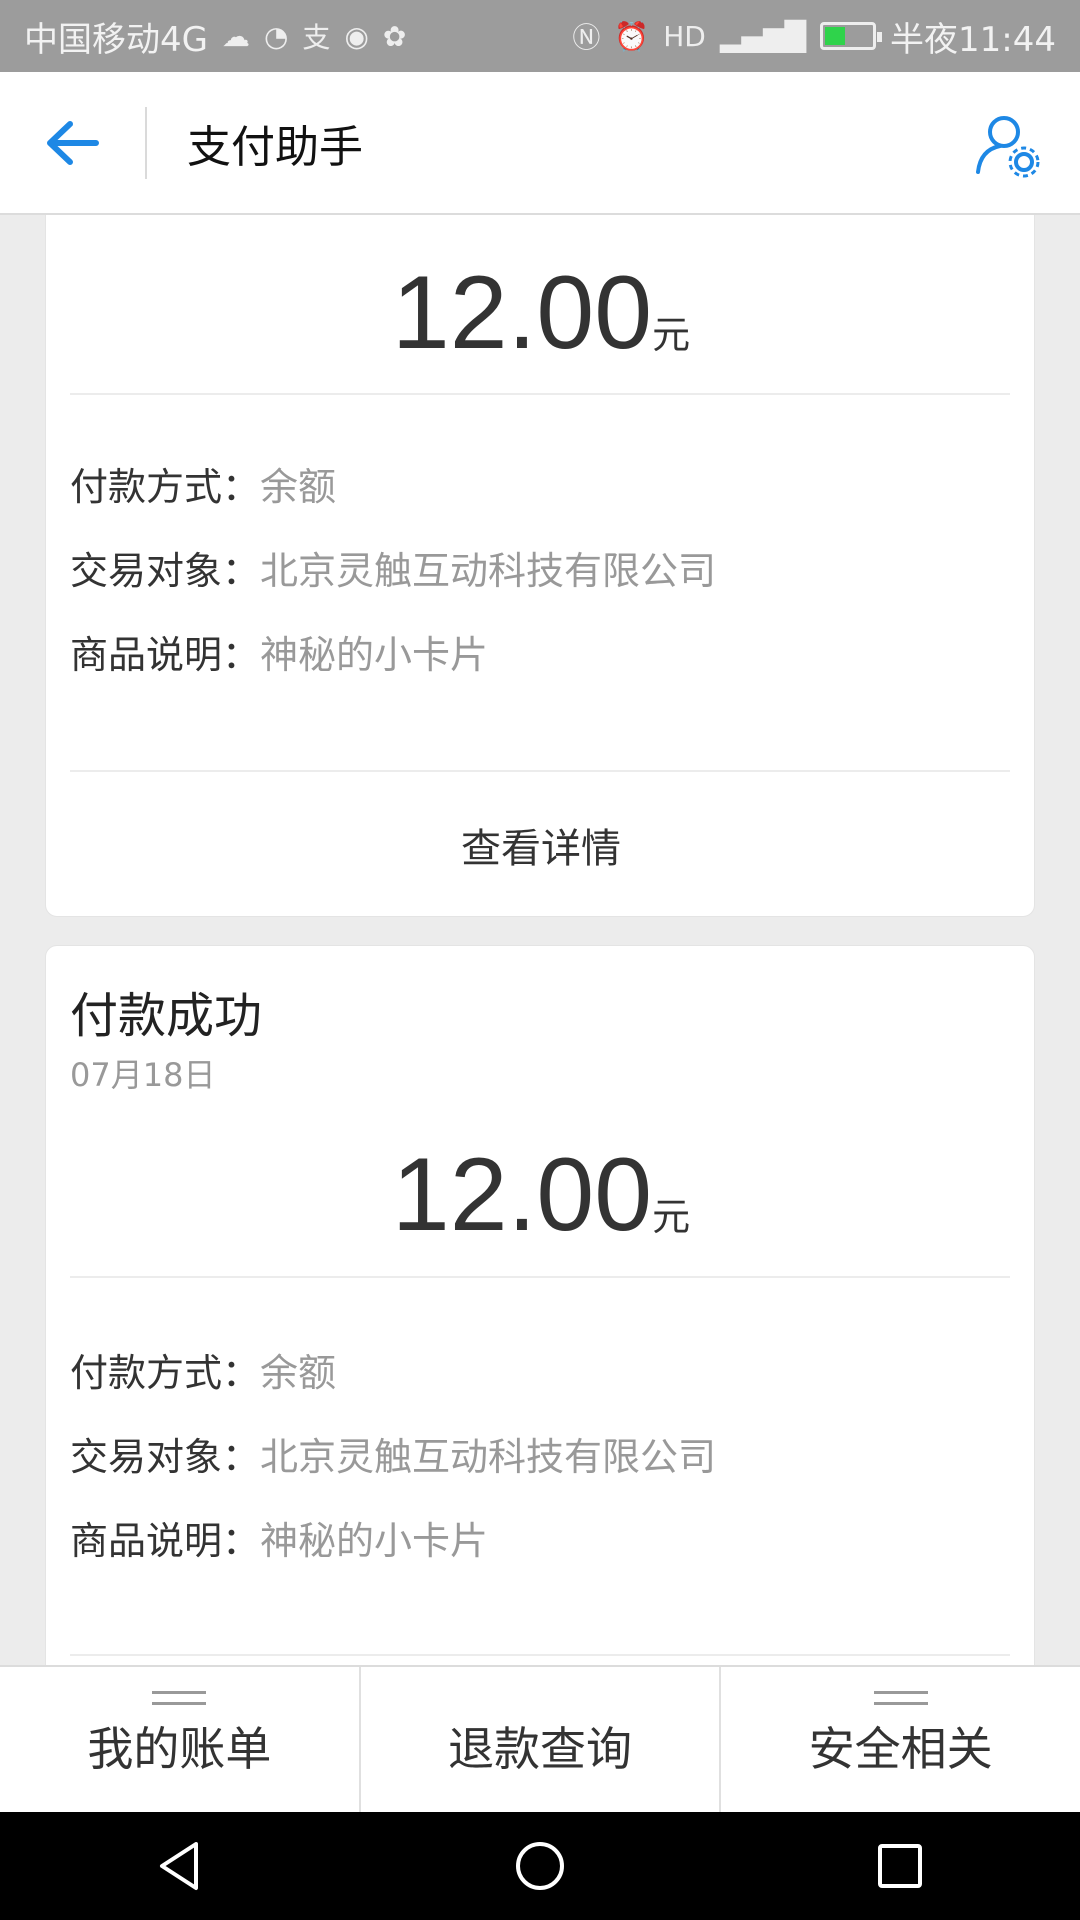 This screenshot has height=1920, width=1080. Describe the element at coordinates (900, 1748) in the screenshot. I see `nav-label: 安全相关` at that location.